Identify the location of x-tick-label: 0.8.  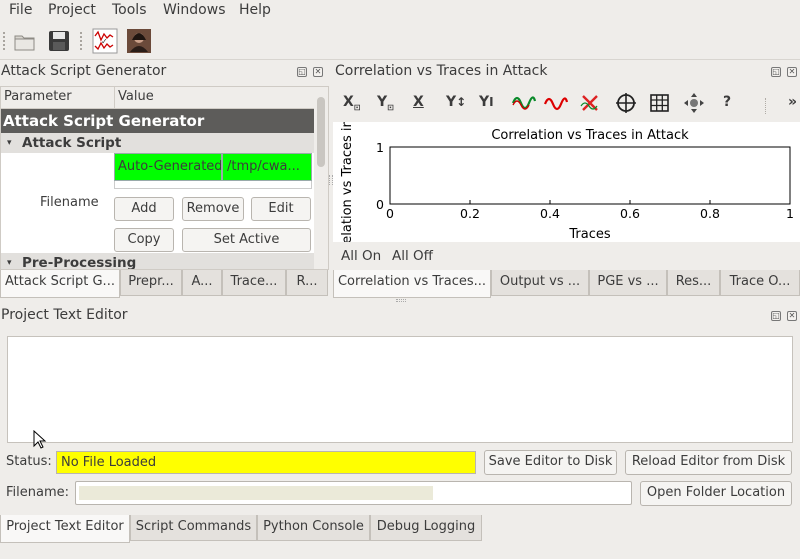
(710, 213).